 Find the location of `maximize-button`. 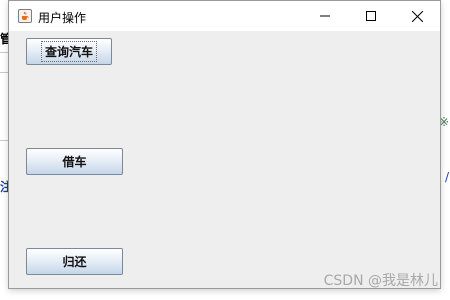

maximize-button is located at coordinates (371, 16).